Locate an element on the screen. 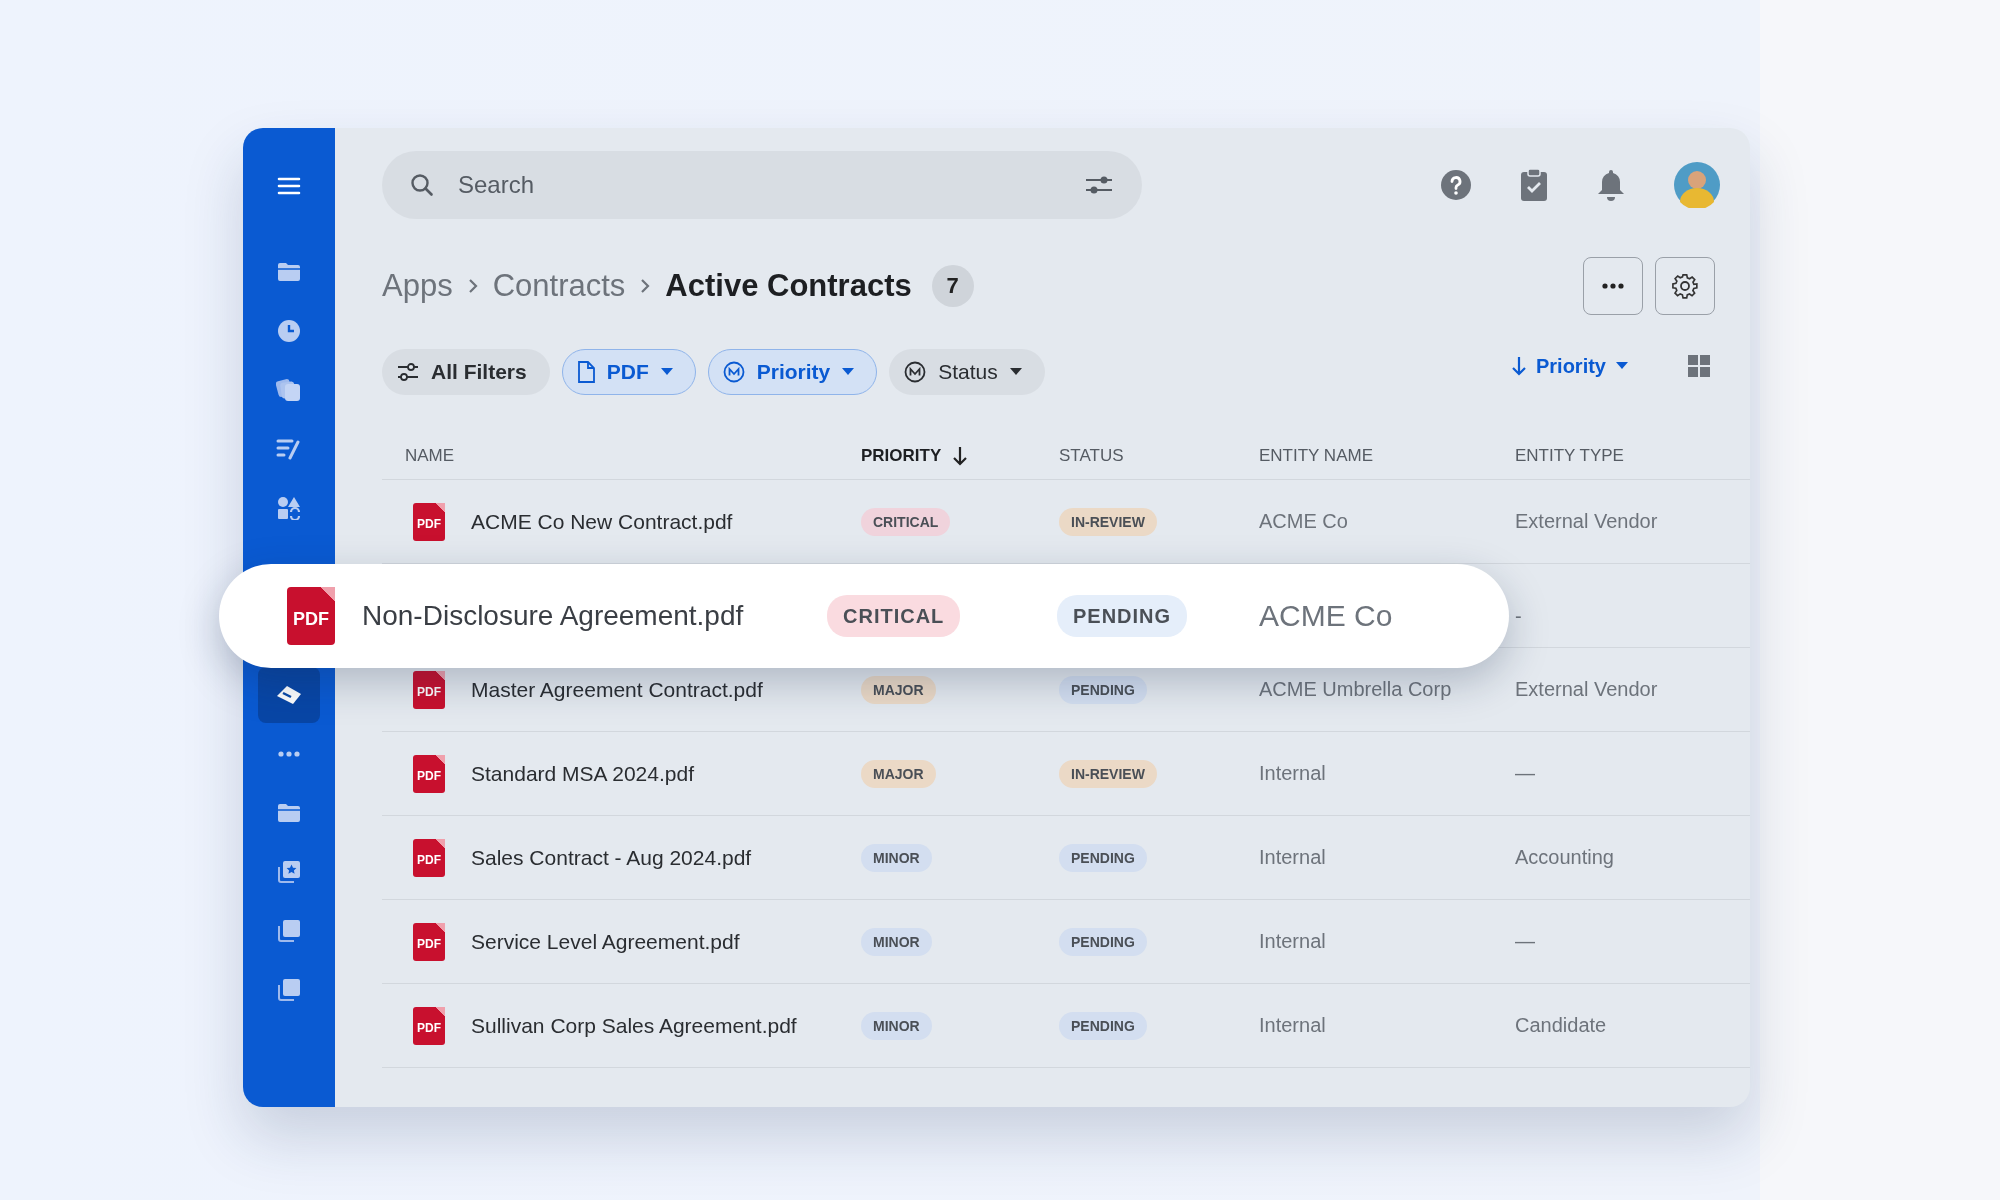 This screenshot has height=1200, width=2000. file-name: Sales Contract - Aug 2024.pdf is located at coordinates (611, 857).